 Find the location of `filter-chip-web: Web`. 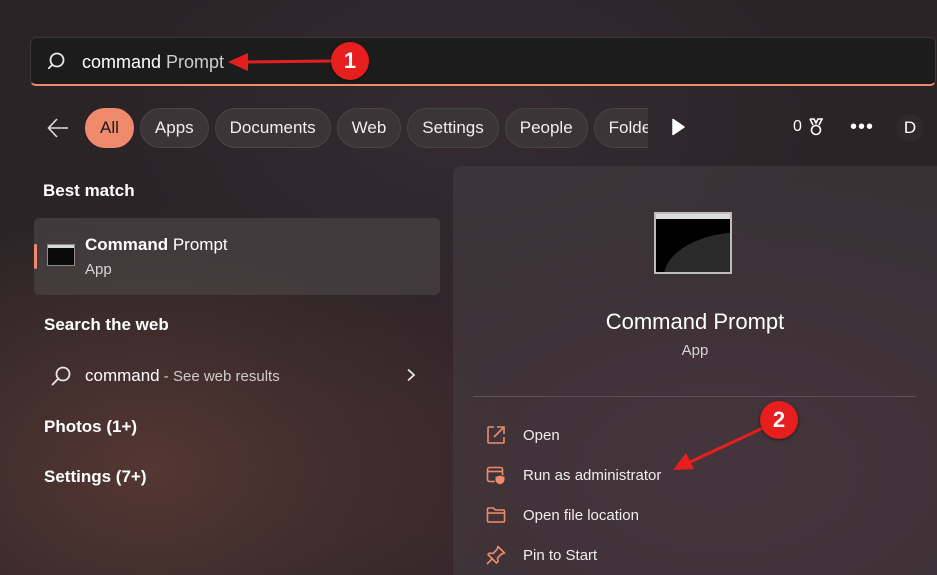

filter-chip-web: Web is located at coordinates (369, 128).